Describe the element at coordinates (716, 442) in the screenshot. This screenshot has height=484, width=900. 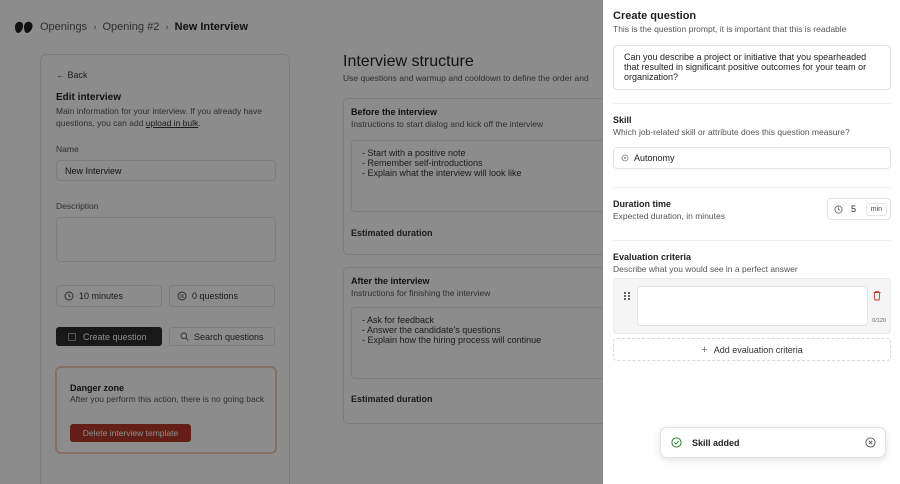
I see `toast-message: Skill added` at that location.